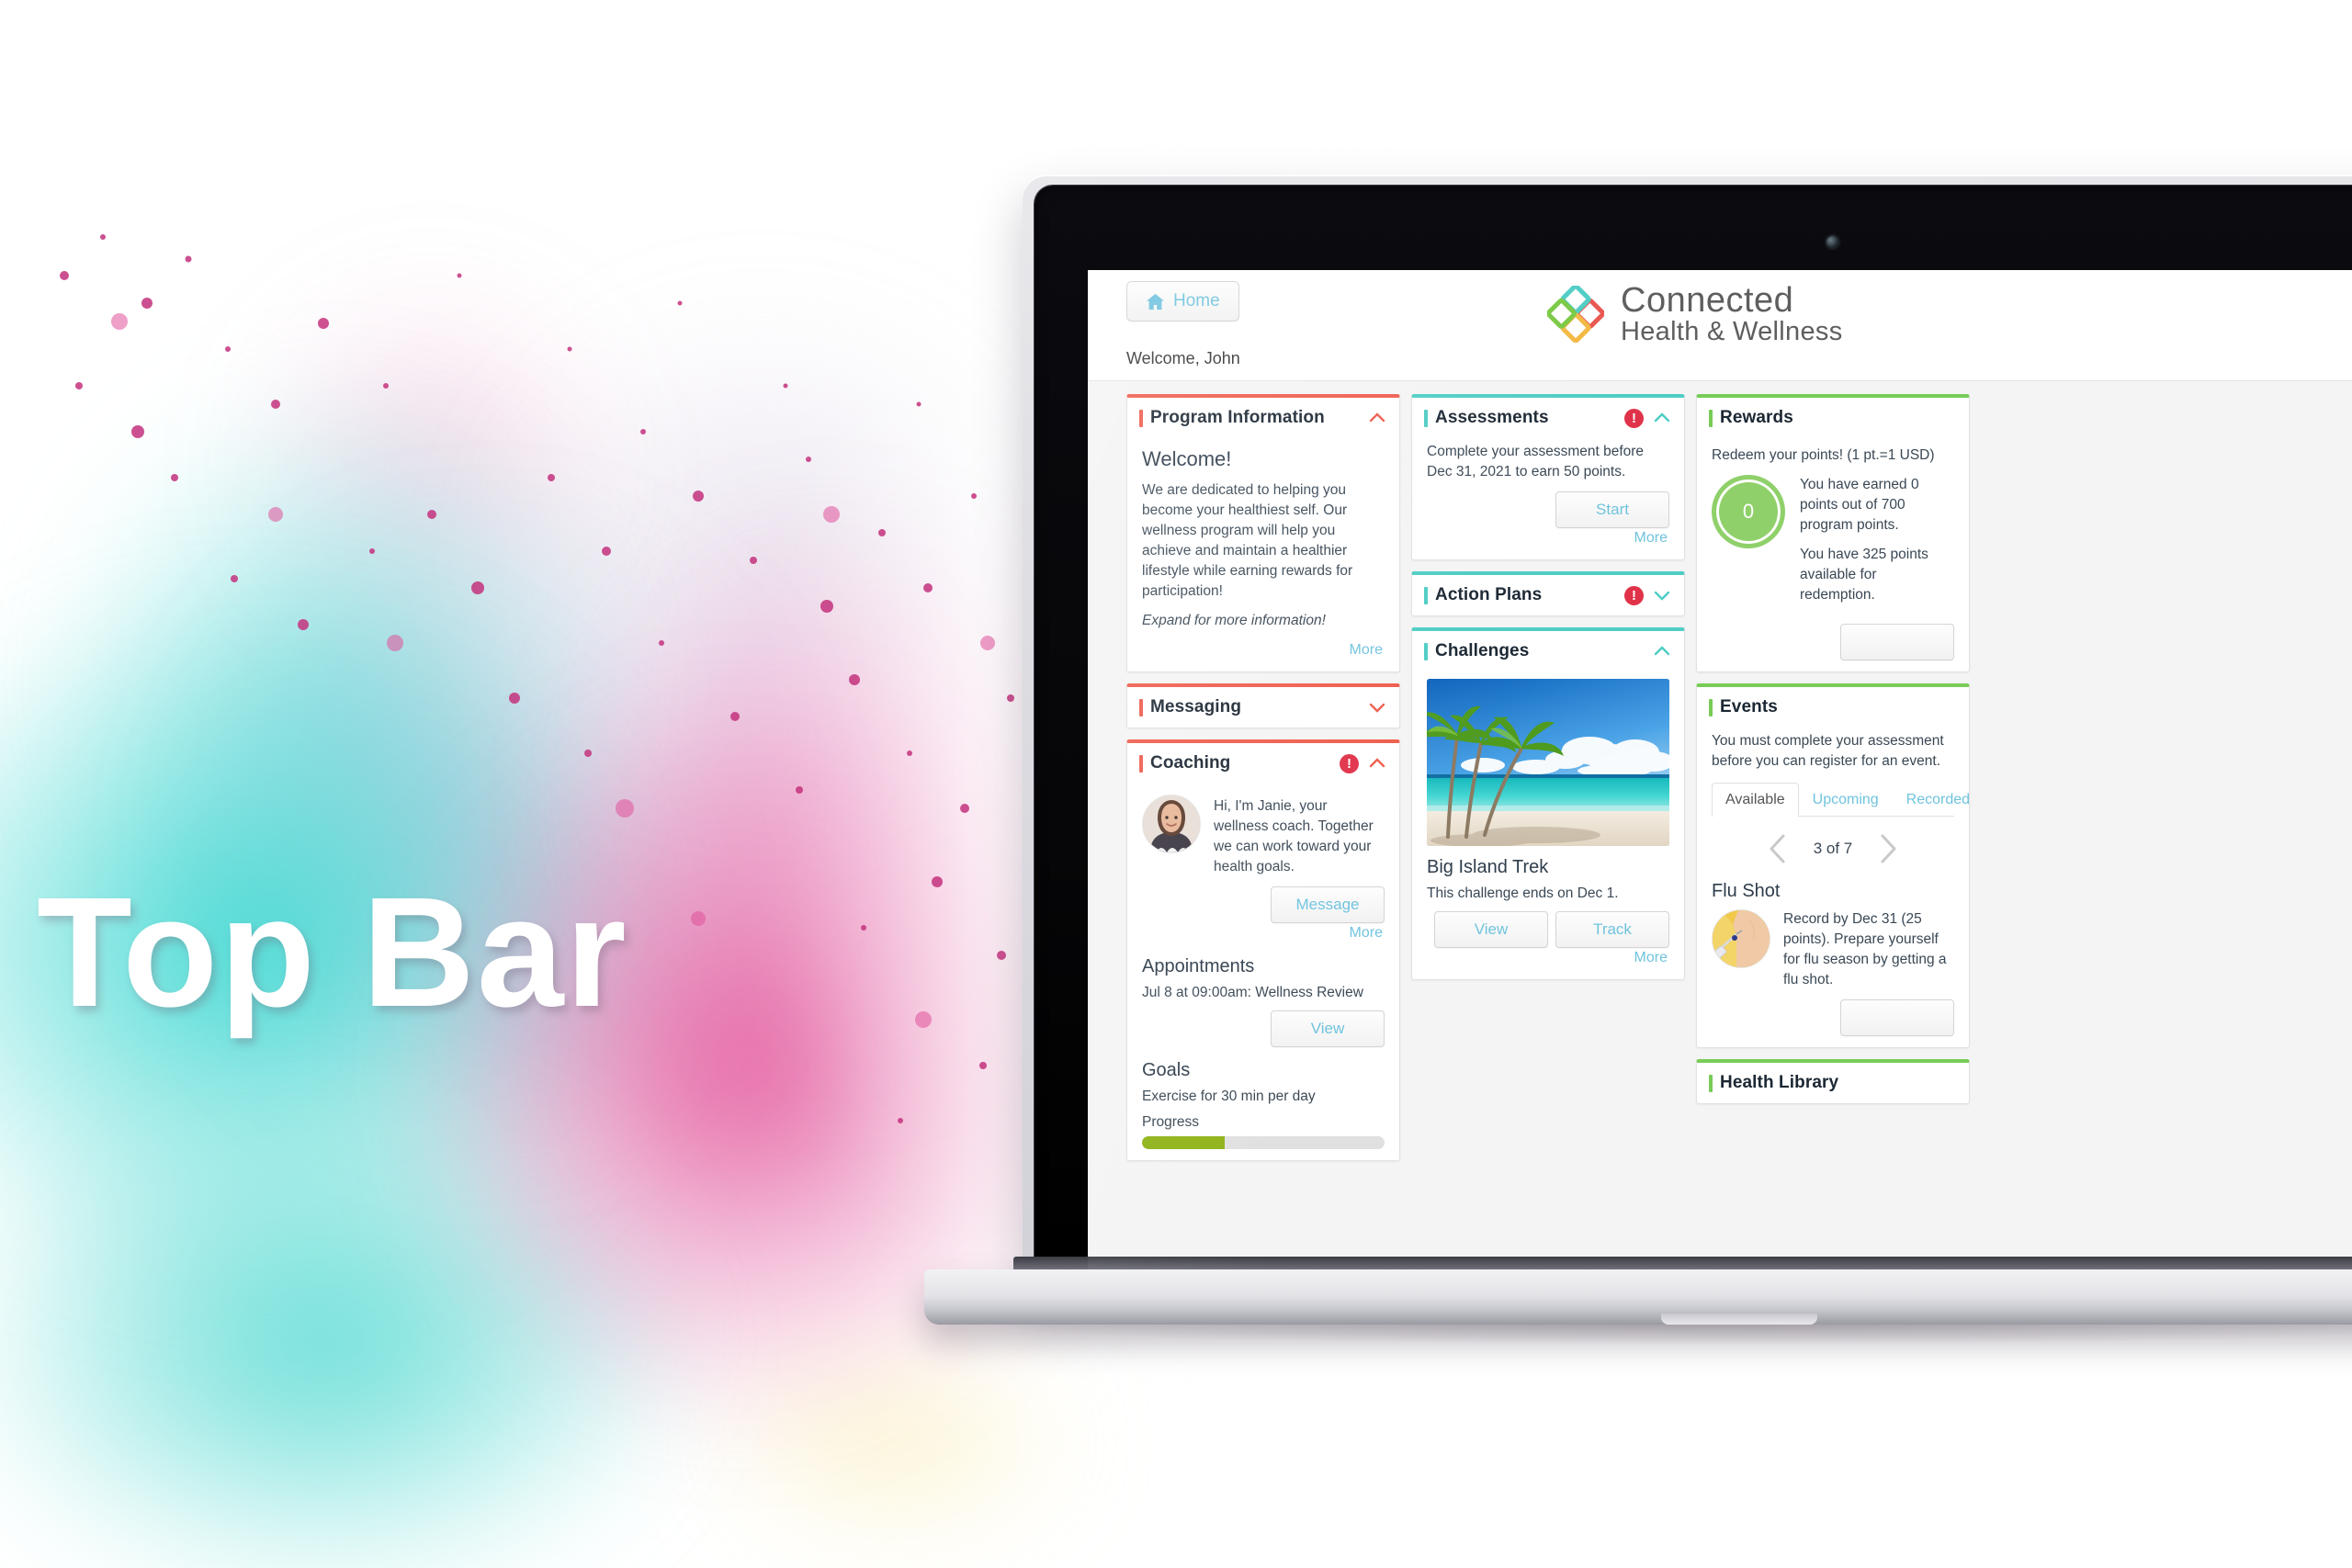 This screenshot has height=1568, width=2352. I want to click on challenge-name: Big Island Trek, so click(1488, 867).